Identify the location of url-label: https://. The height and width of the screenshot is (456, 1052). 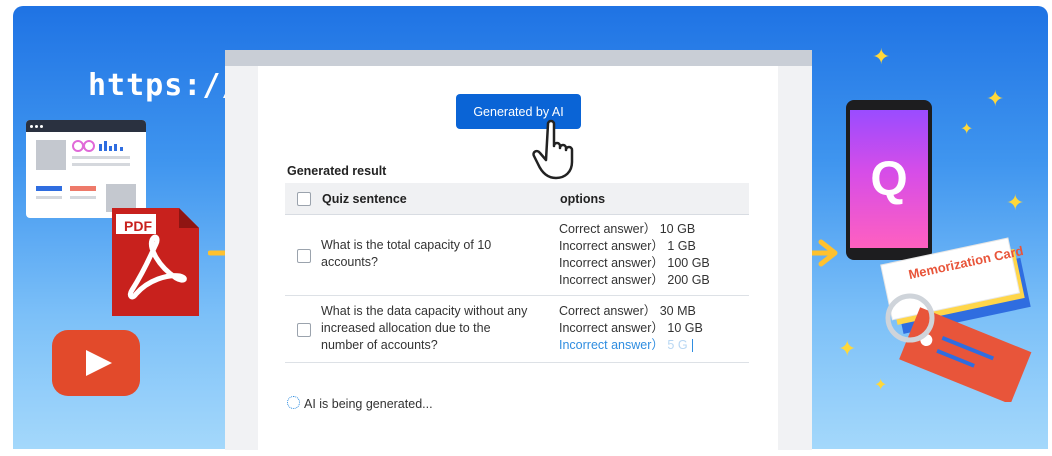
(164, 85).